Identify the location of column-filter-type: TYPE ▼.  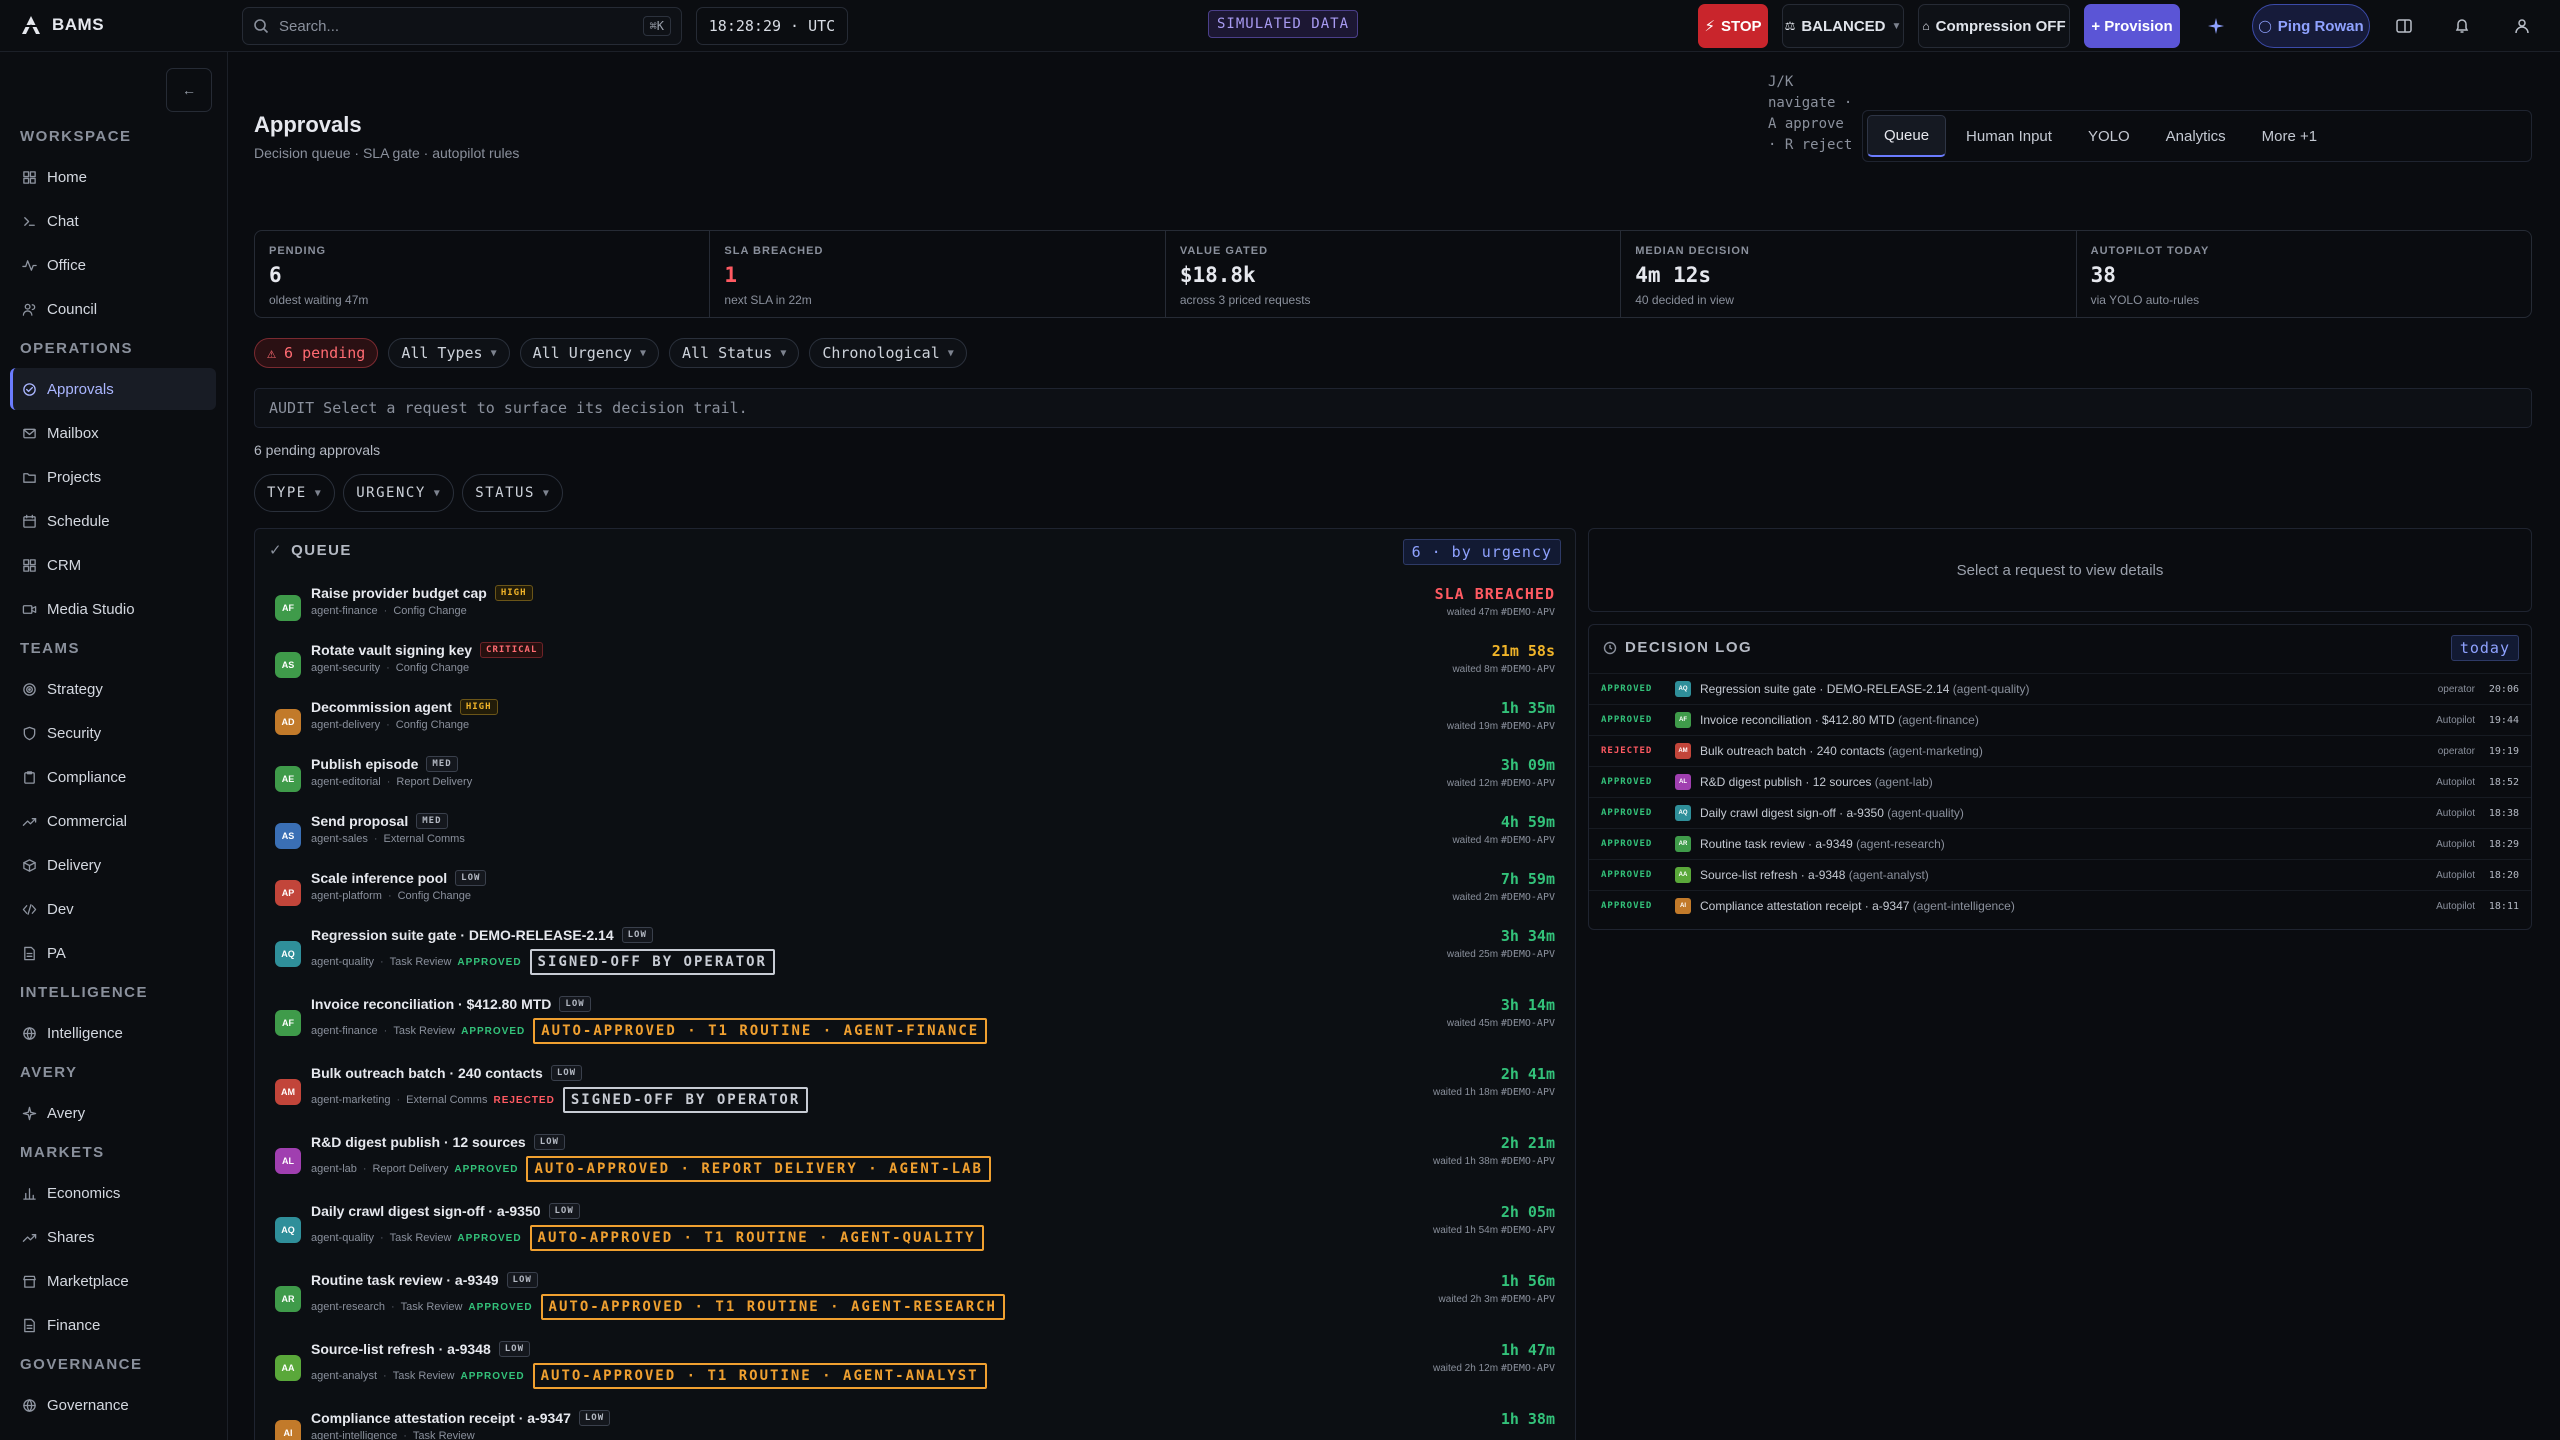
(295, 493).